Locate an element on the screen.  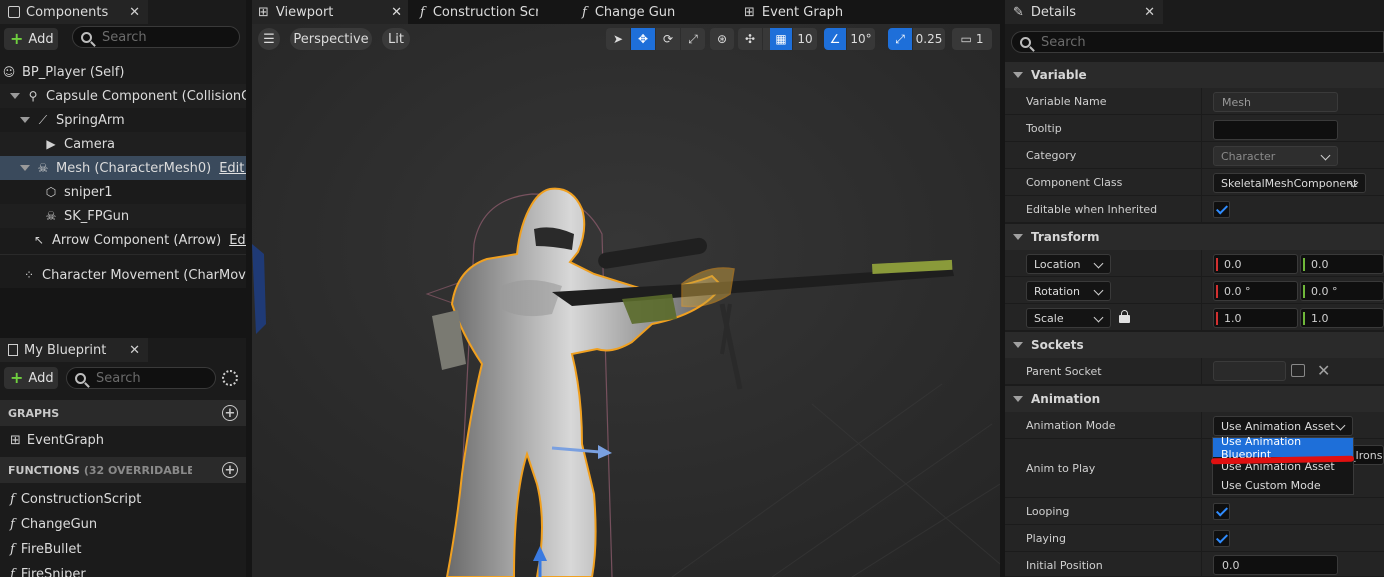
rotate-tool-icon: ⟳ is located at coordinates (668, 39).